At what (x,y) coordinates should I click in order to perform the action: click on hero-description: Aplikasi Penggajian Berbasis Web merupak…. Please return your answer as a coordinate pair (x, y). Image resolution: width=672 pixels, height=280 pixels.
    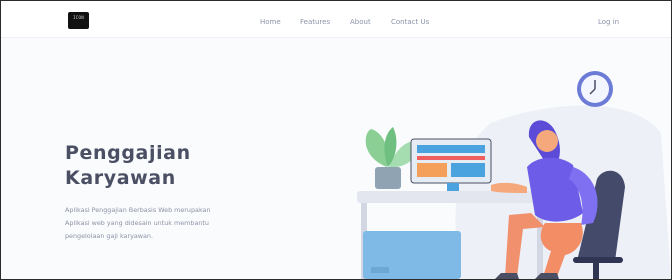
    Looking at the image, I should click on (160, 223).